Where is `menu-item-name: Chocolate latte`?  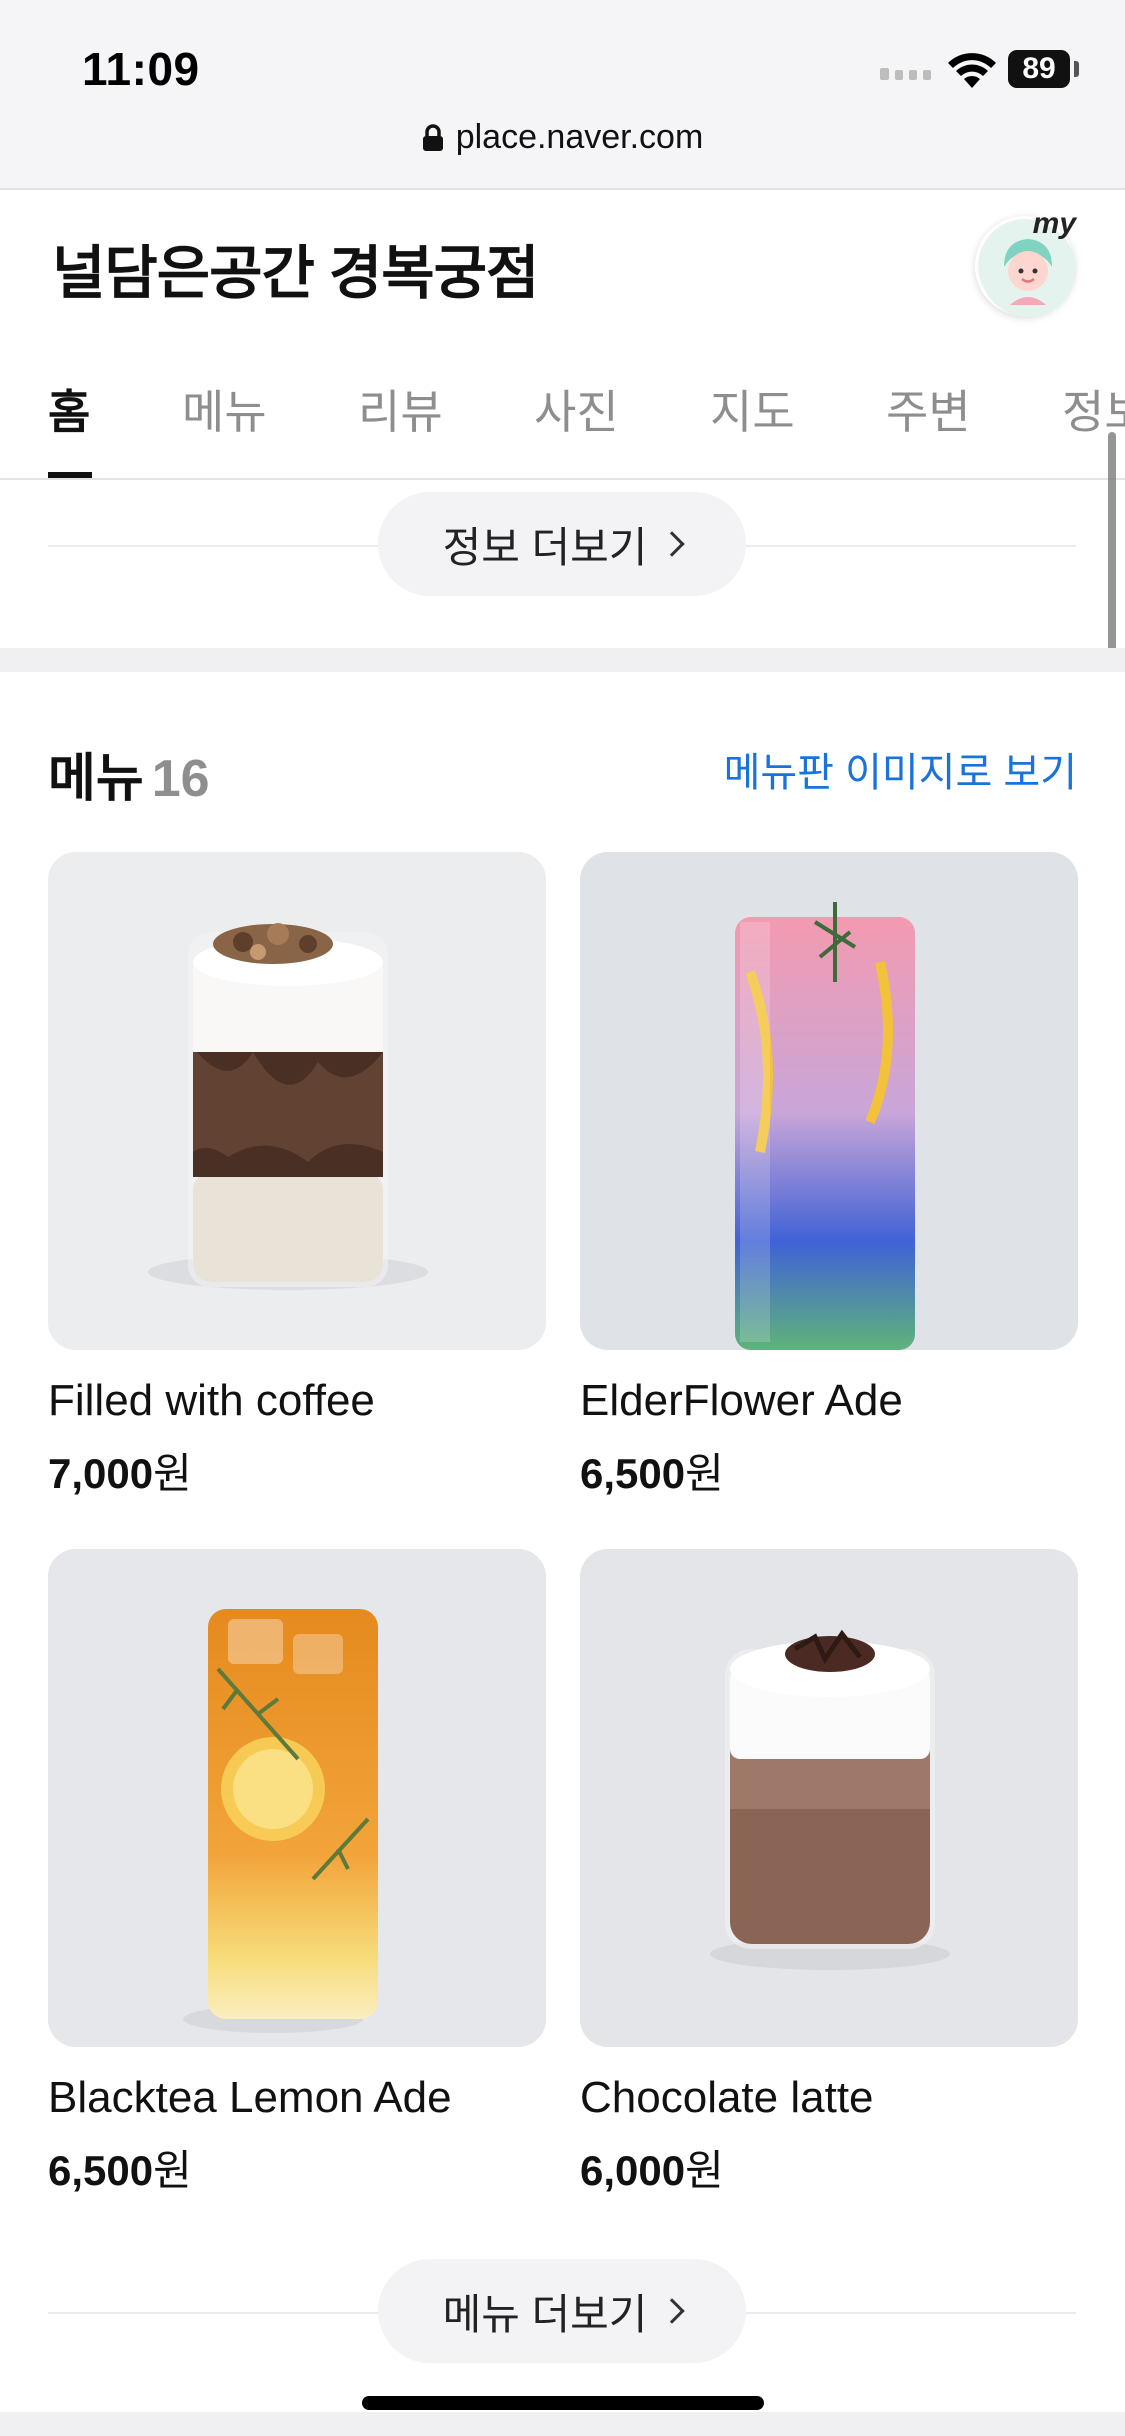
menu-item-name: Chocolate latte is located at coordinates (727, 2097).